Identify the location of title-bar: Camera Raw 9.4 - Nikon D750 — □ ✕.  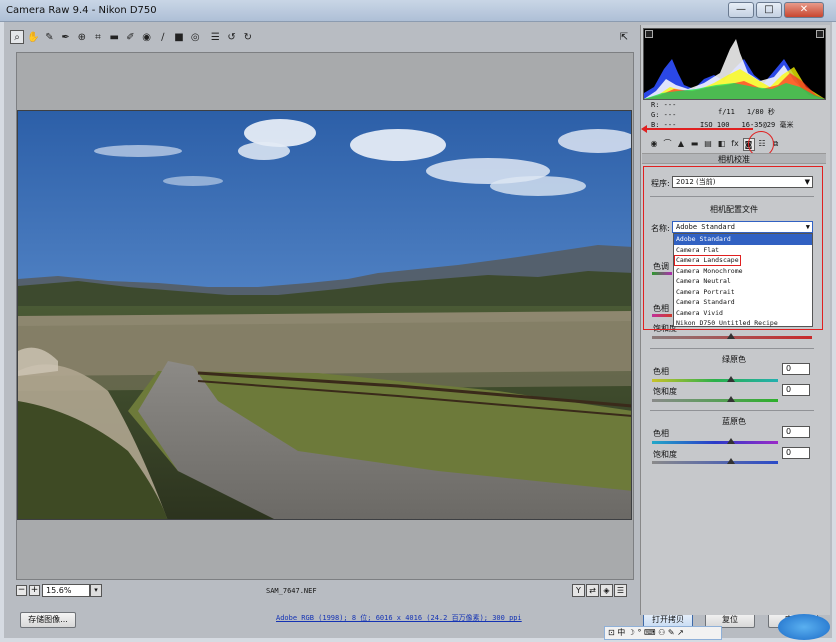
(418, 11).